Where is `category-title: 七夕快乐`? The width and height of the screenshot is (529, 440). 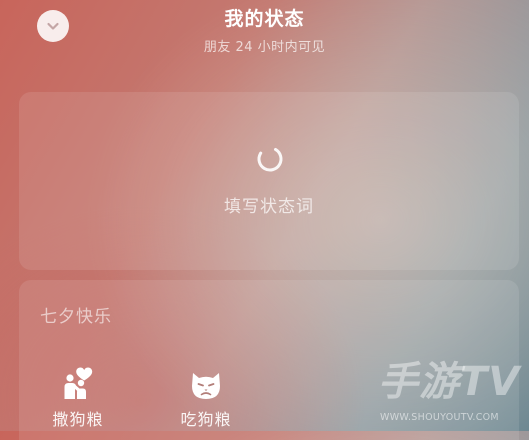 category-title: 七夕快乐 is located at coordinates (76, 317).